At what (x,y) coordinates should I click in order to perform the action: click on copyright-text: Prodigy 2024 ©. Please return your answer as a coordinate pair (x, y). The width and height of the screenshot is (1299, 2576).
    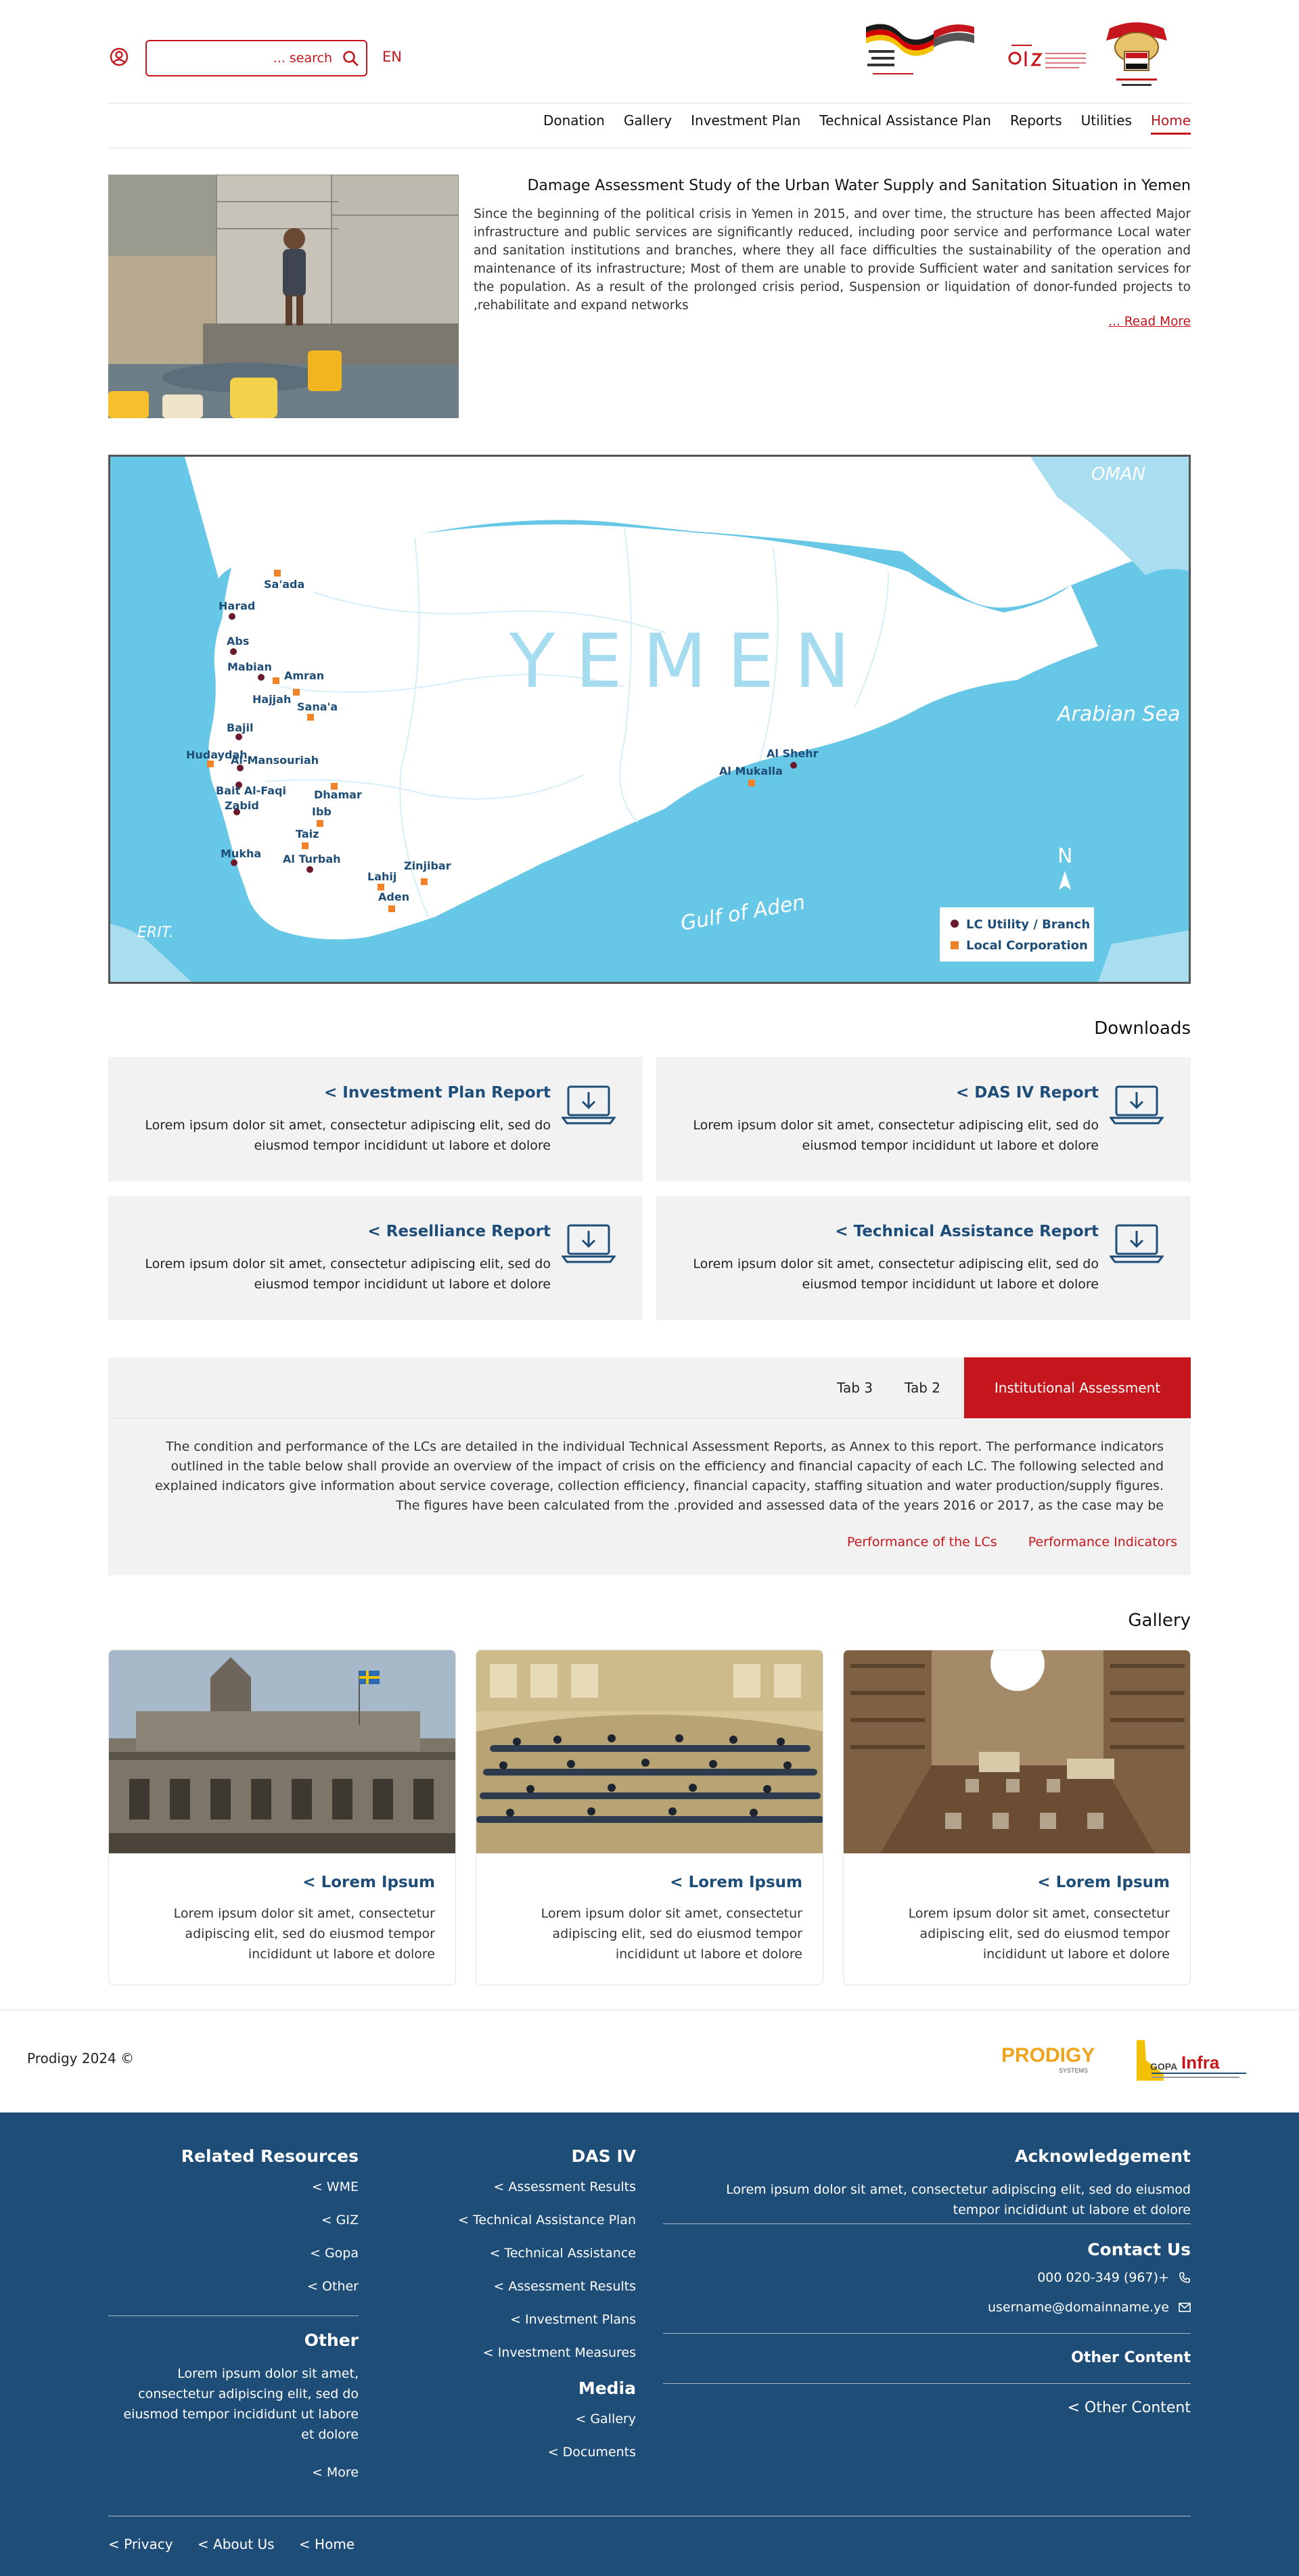
    Looking at the image, I should click on (81, 2058).